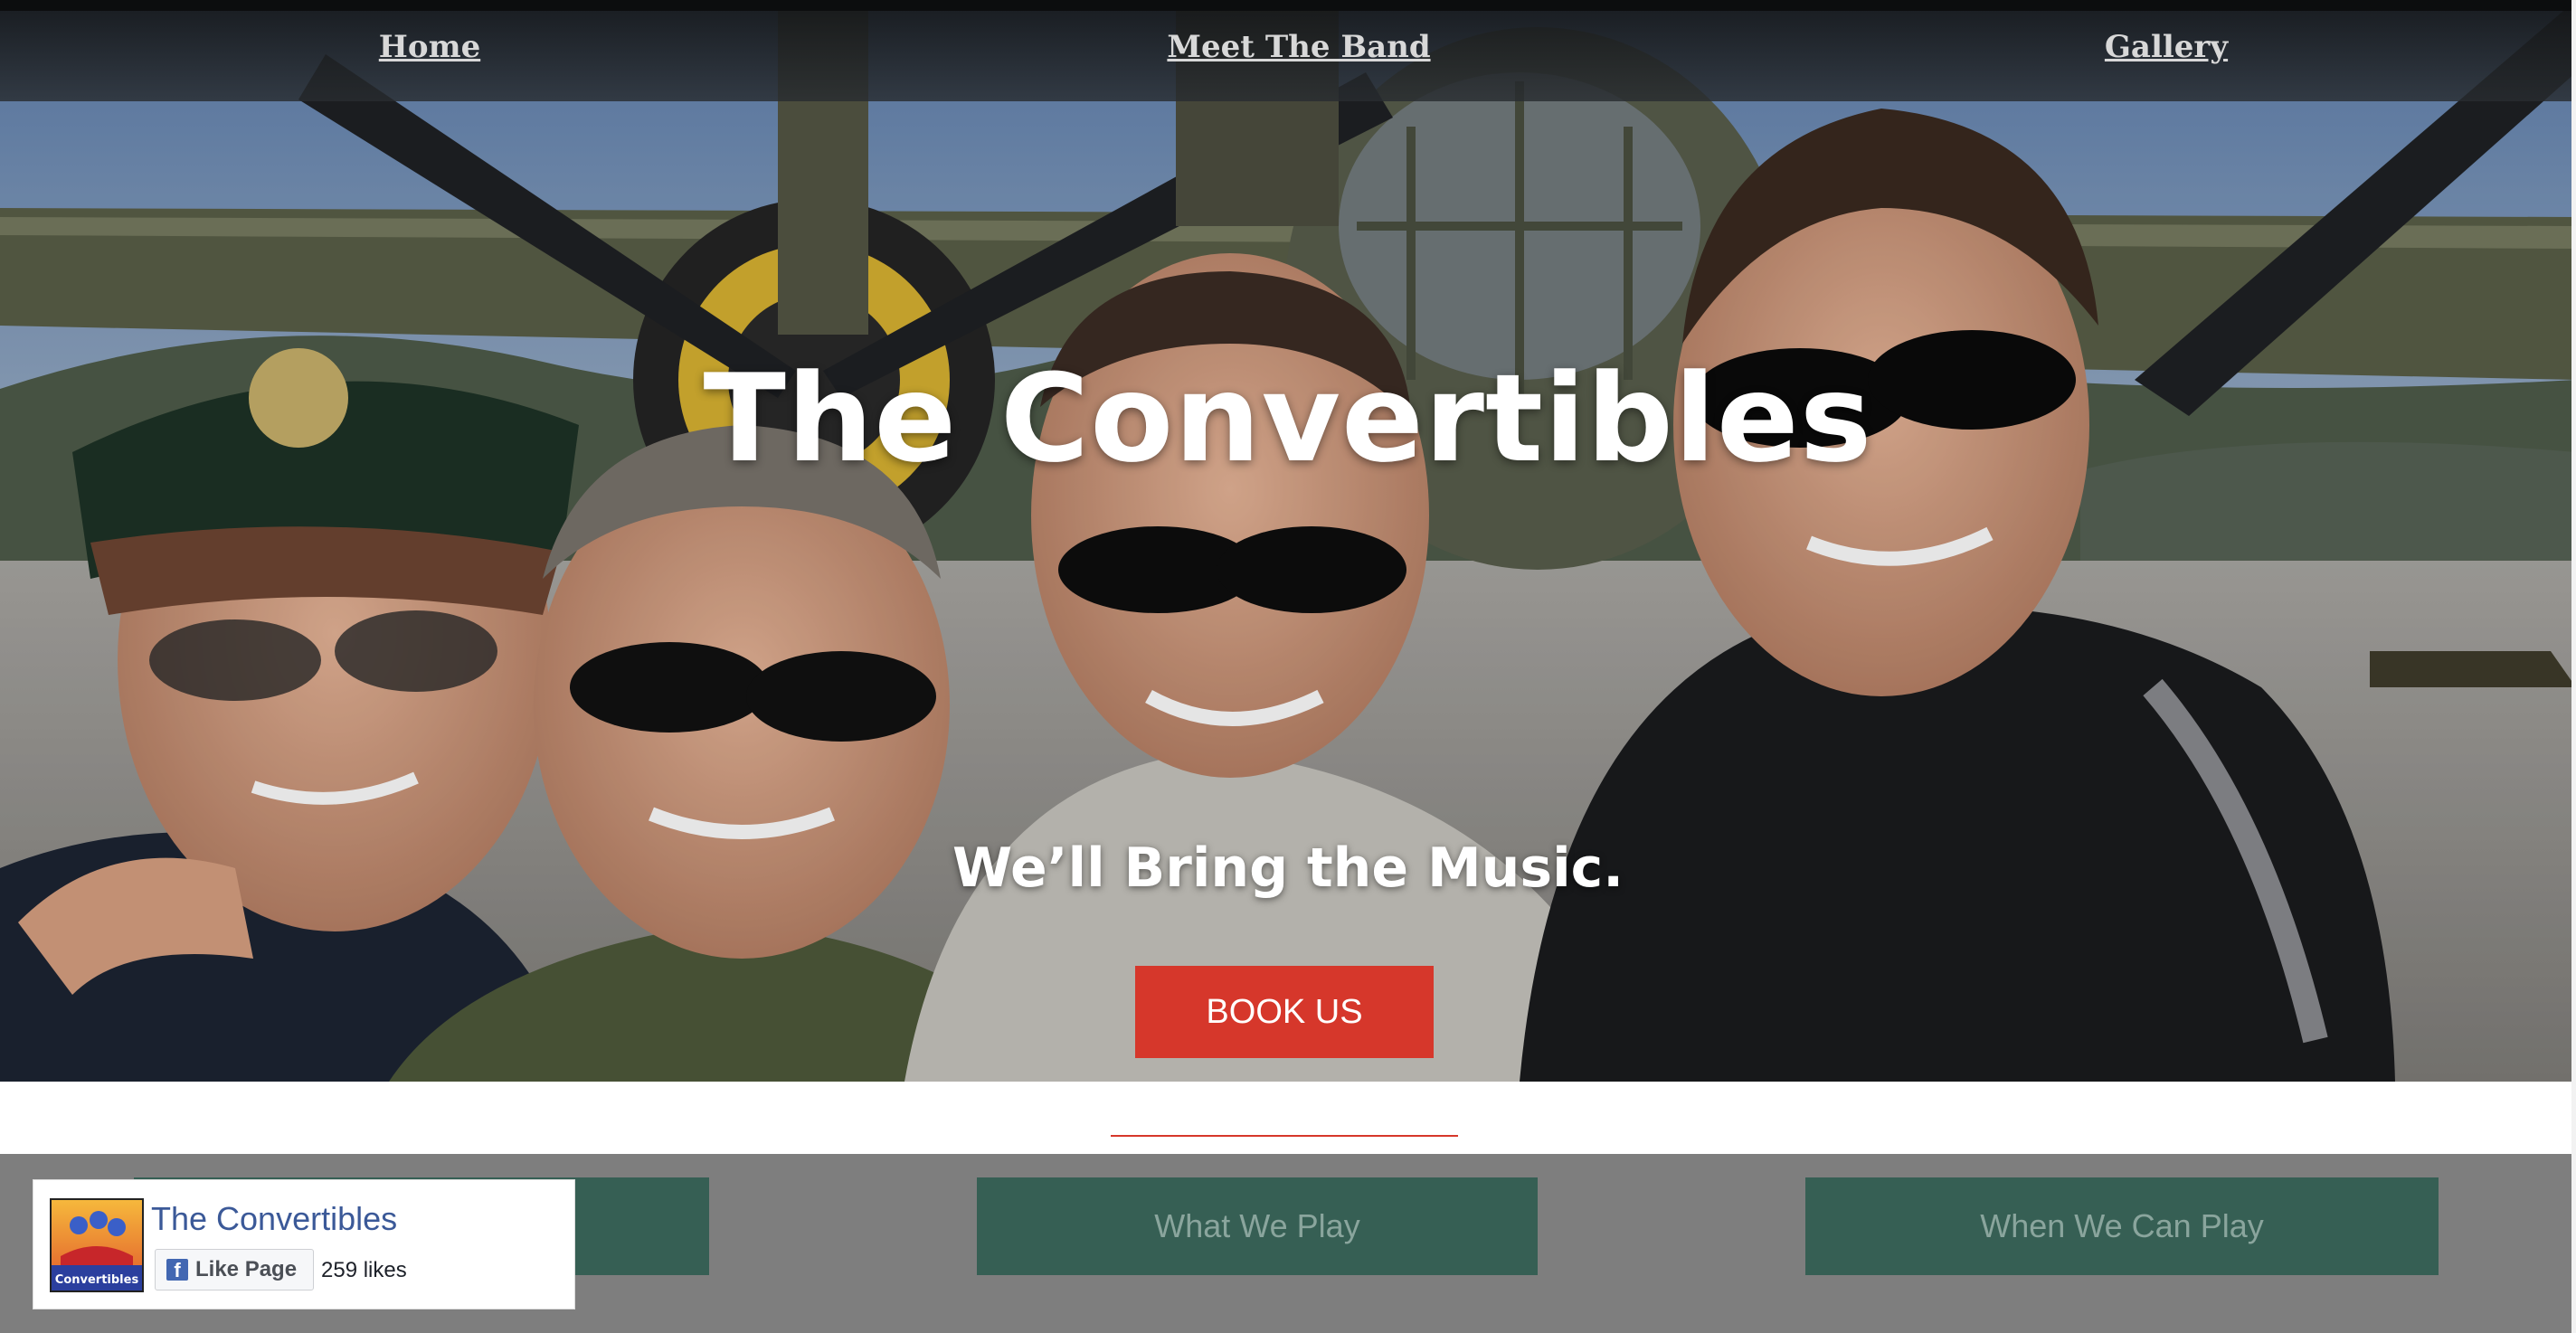 This screenshot has height=1333, width=2576. Describe the element at coordinates (1284, 1012) in the screenshot. I see `book-us-button: BOOK US` at that location.